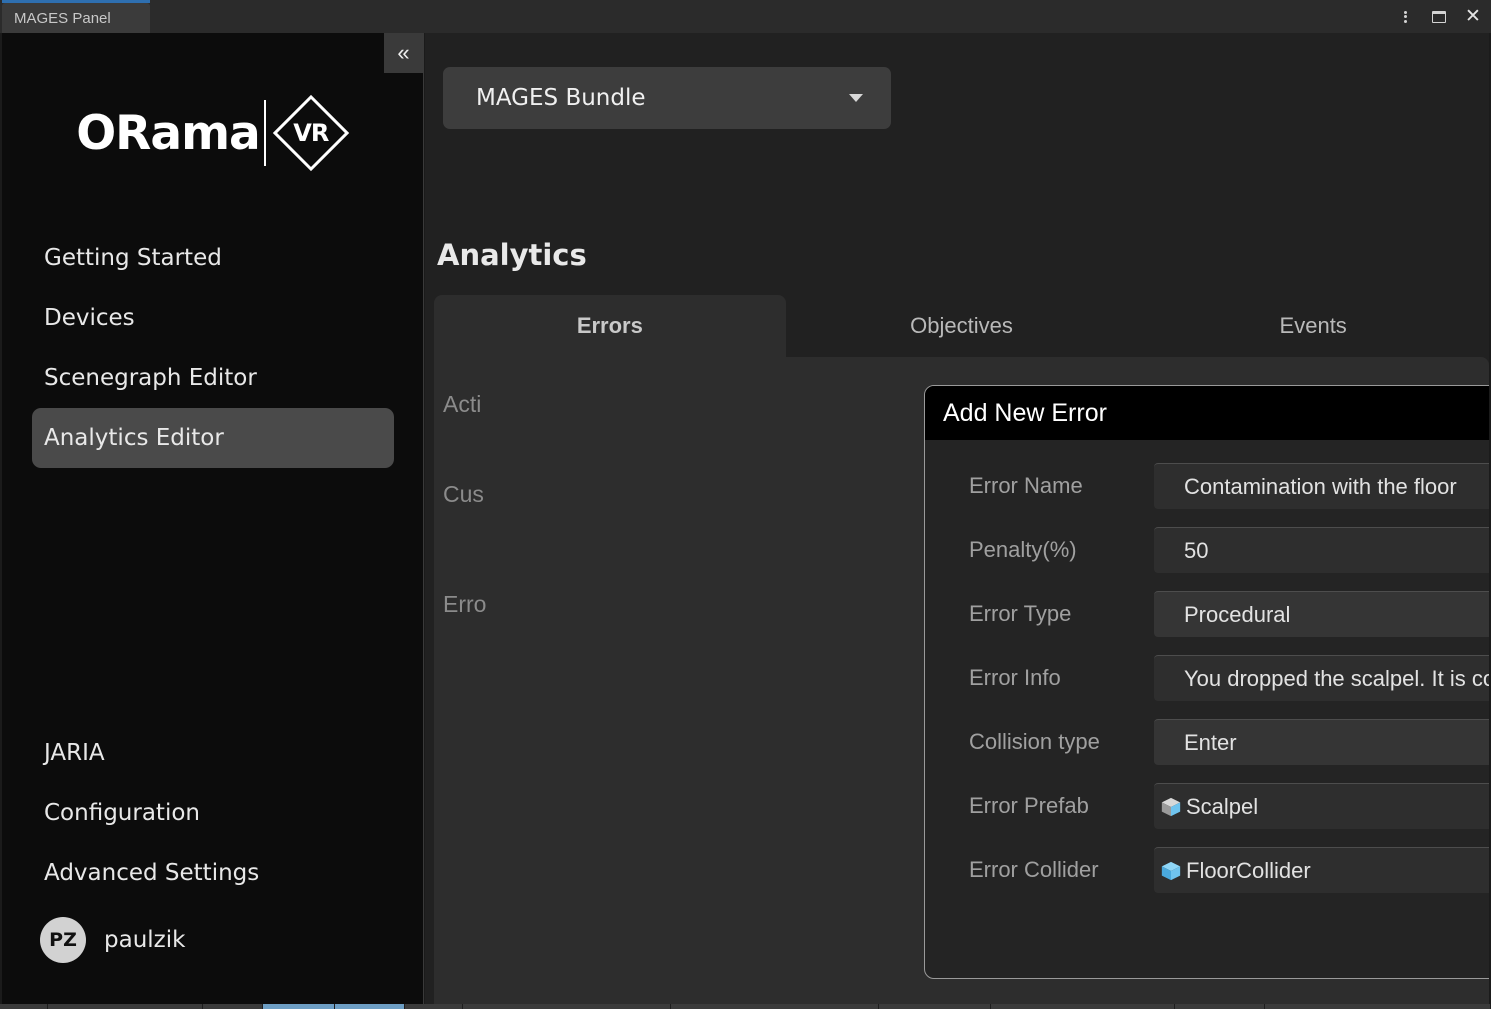  I want to click on sidebar-item-label: Configuration, so click(122, 813).